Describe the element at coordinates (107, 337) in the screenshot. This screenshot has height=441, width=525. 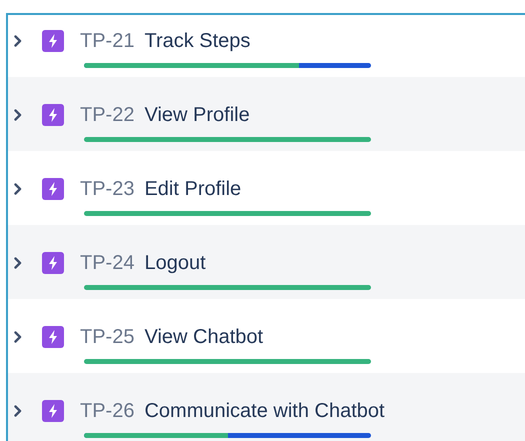
I see `issue-key: TP-25` at that location.